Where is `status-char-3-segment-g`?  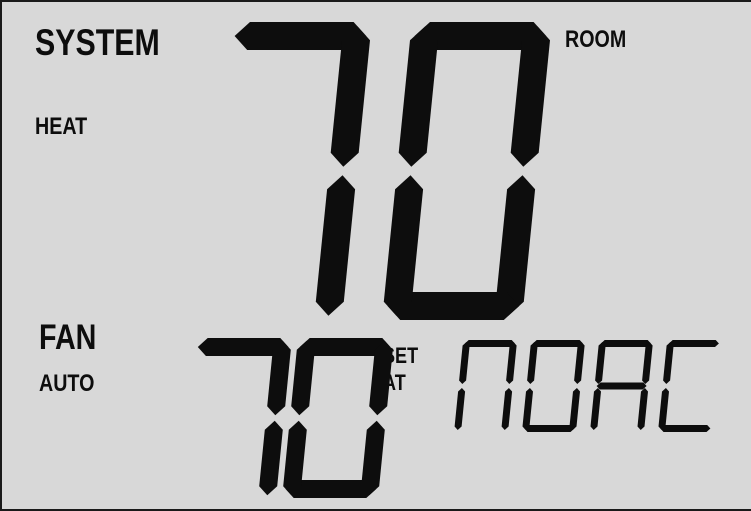 status-char-3-segment-g is located at coordinates (621, 386).